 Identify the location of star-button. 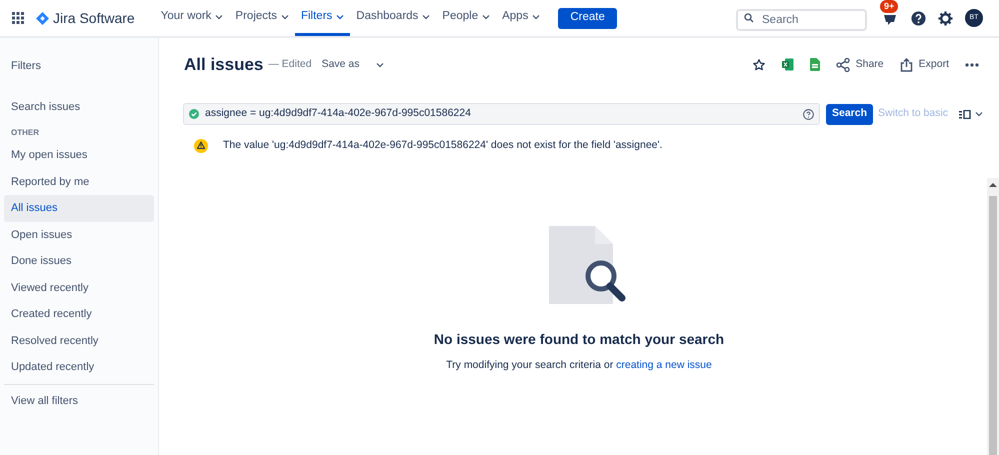
(759, 65).